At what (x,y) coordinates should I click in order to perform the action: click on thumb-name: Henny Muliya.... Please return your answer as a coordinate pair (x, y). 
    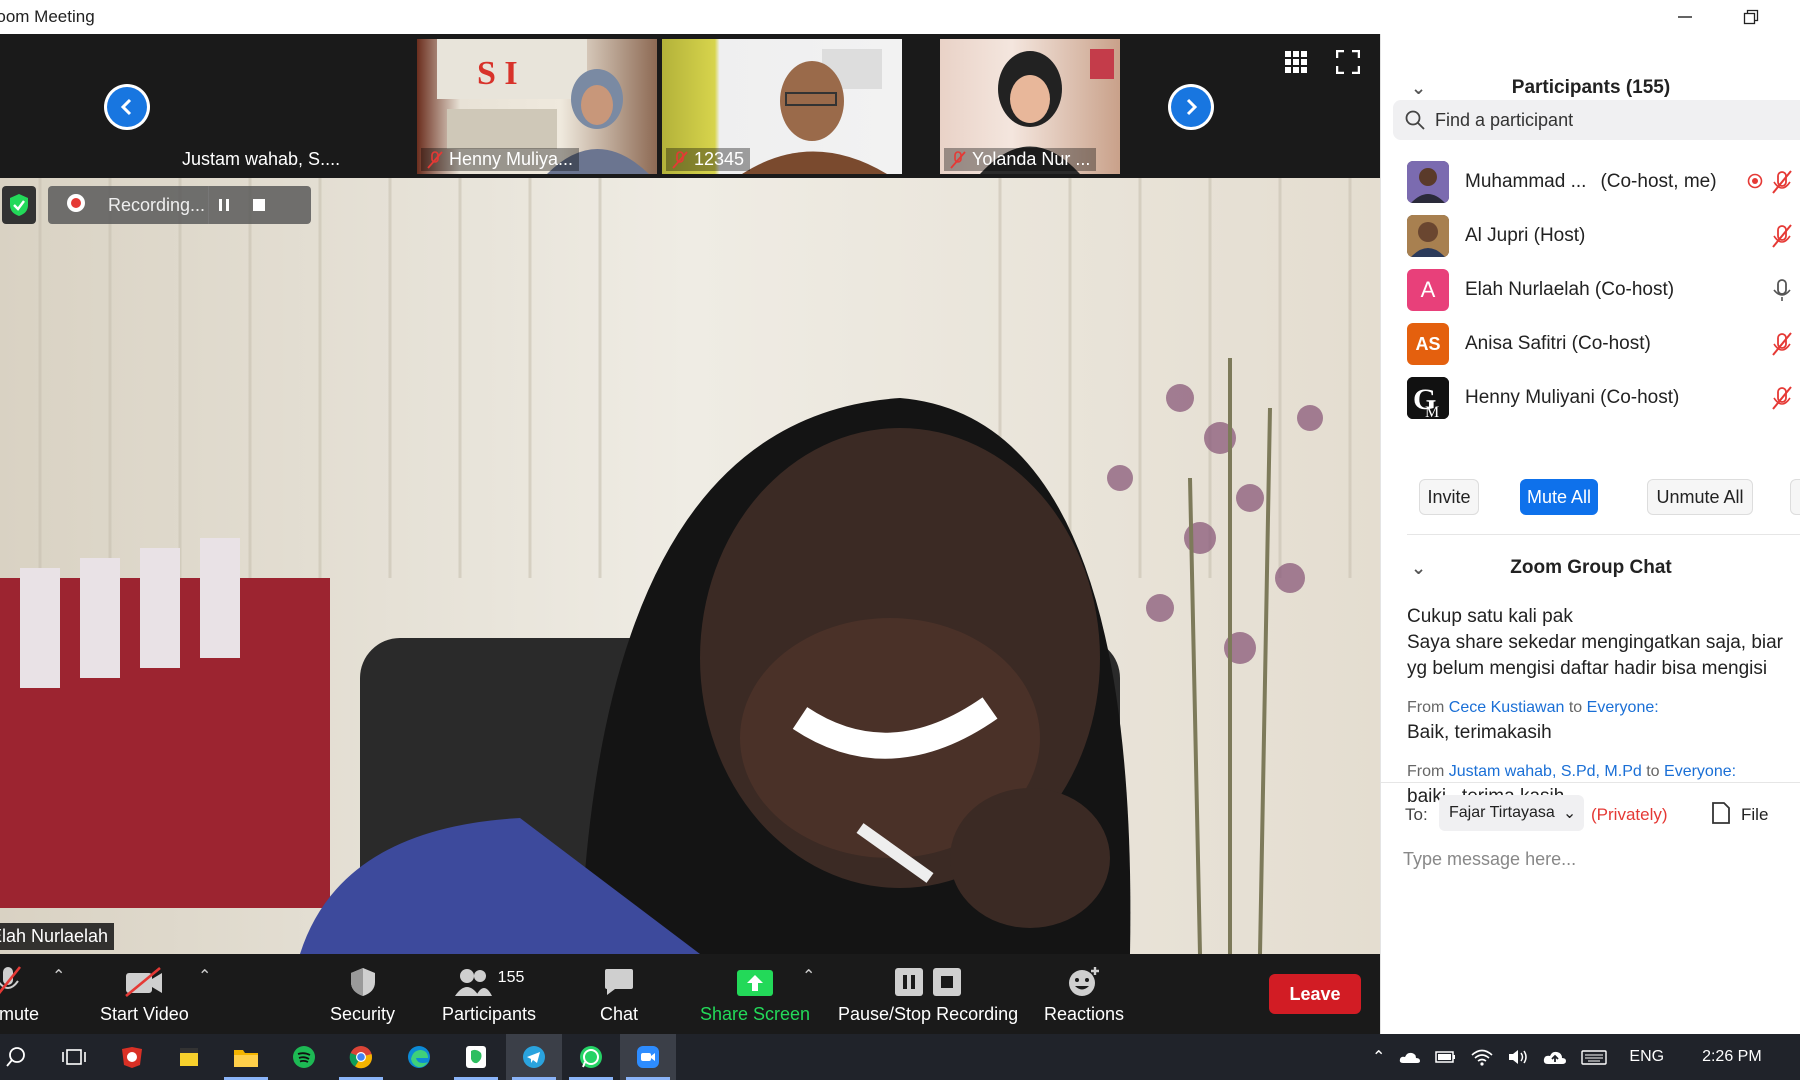
    Looking at the image, I should click on (511, 159).